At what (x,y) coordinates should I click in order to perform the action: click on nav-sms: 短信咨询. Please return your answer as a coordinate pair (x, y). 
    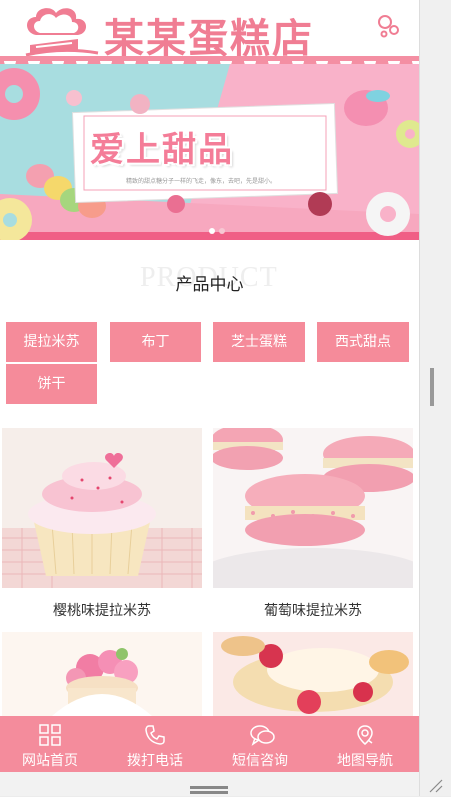
    Looking at the image, I should click on (260, 744).